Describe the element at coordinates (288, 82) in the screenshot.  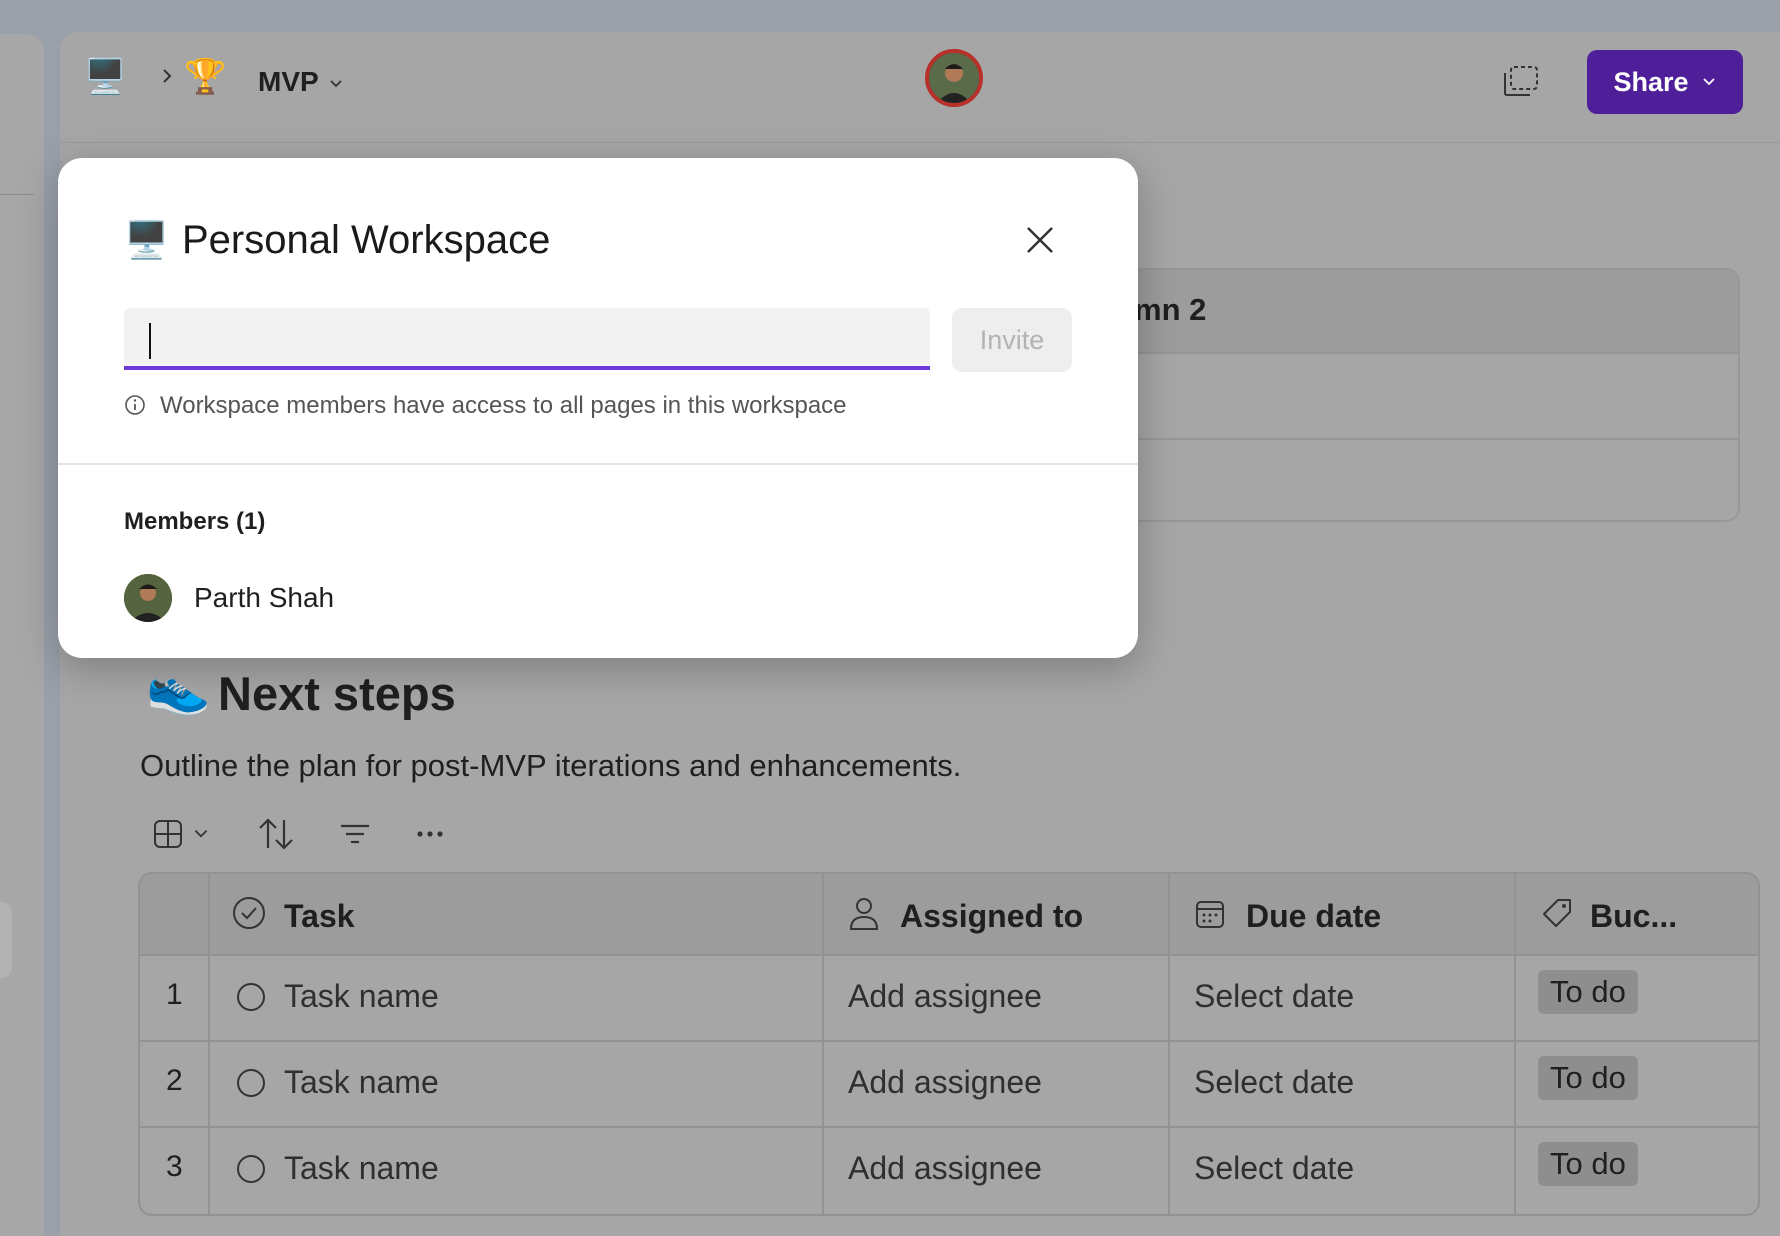
I see `page-title: MVP` at that location.